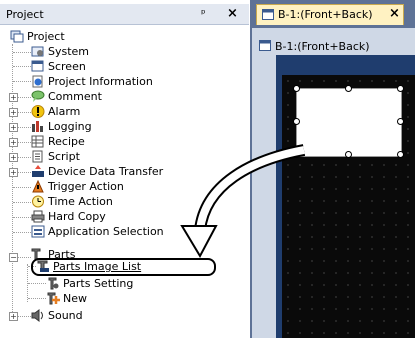  I want to click on tree-item-label: Project, so click(46, 36).